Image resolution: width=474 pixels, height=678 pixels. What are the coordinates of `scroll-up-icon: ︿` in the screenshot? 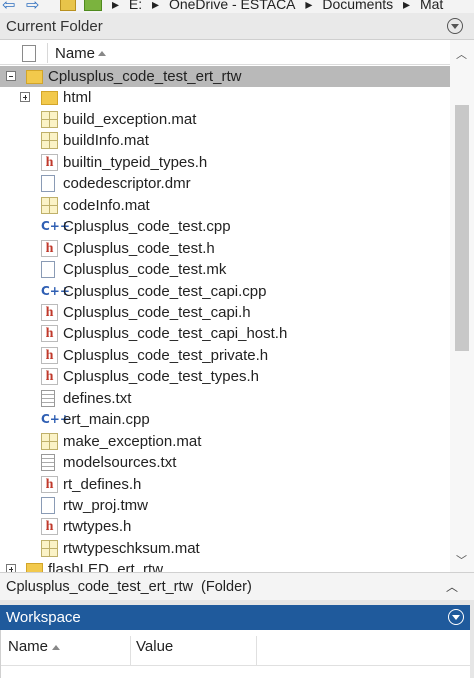 It's located at (462, 53).